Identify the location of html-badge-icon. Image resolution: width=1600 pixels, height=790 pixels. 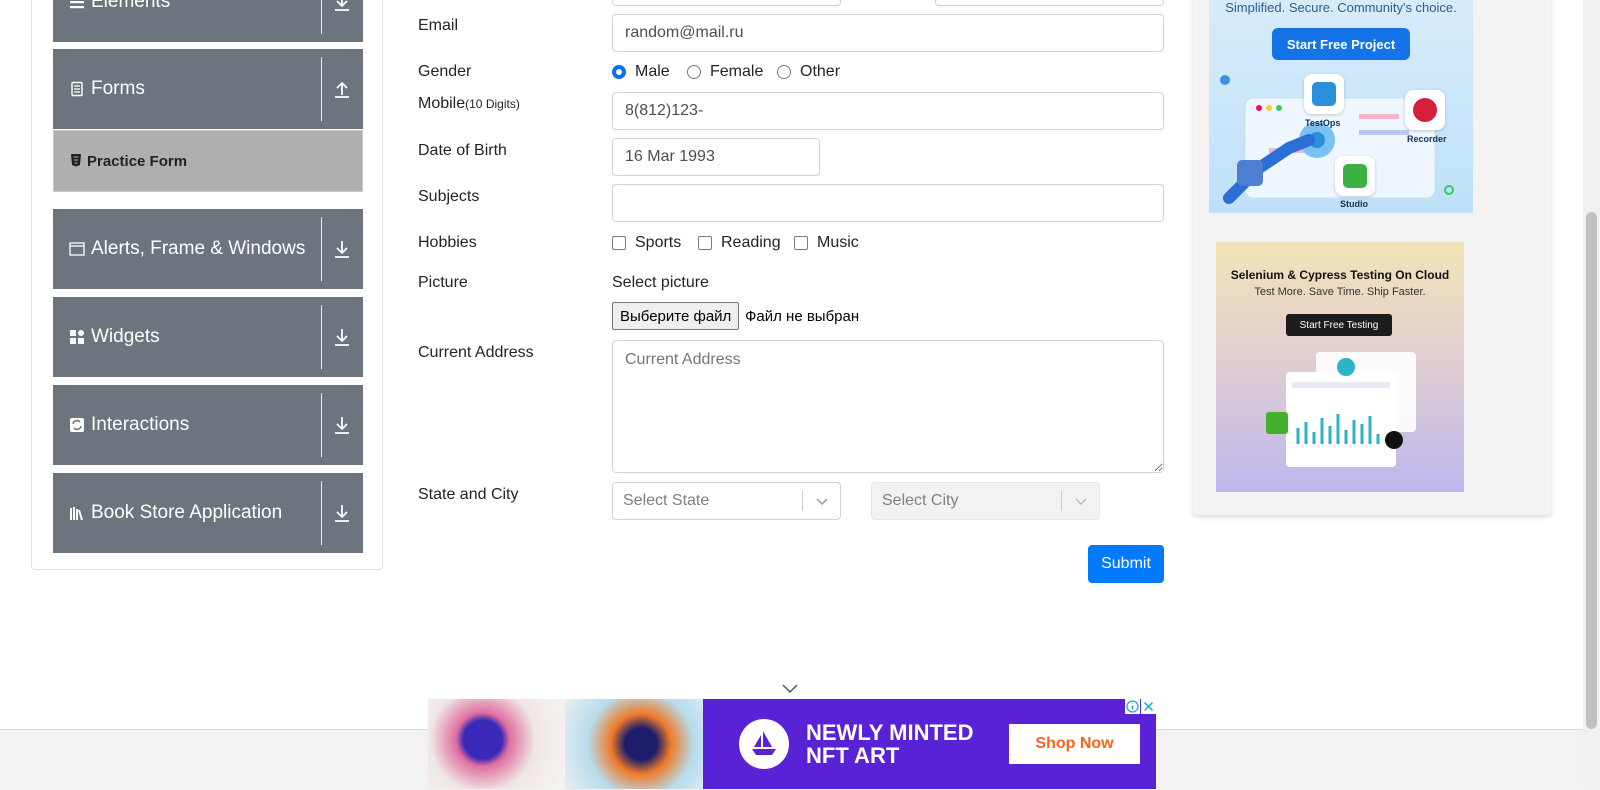
(76, 160).